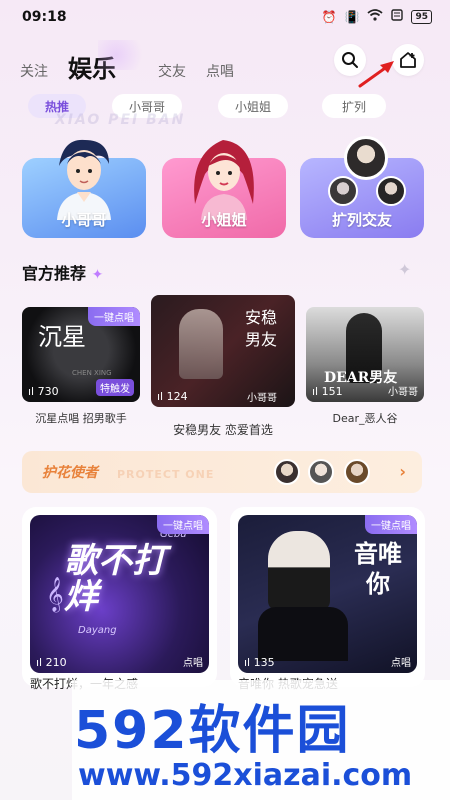  I want to click on guardian-banner: 护花使者 PROTECT ONE ›, so click(222, 472).